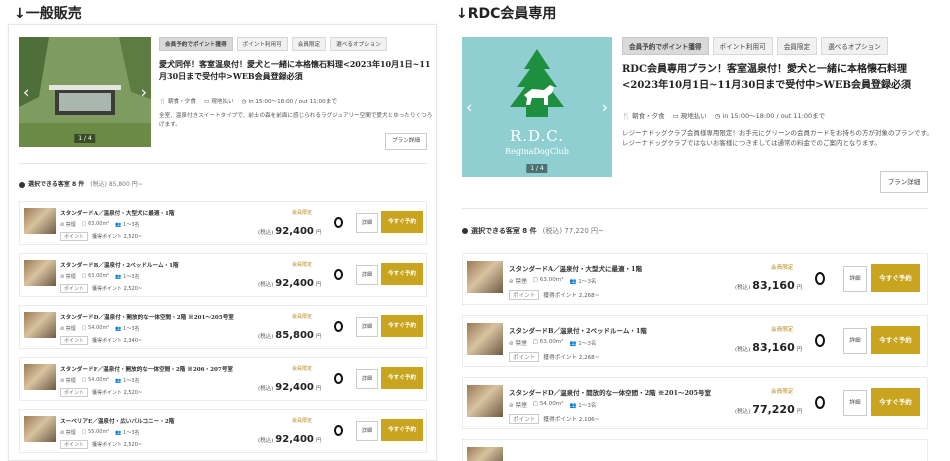  I want to click on available-rooms-summary: 選択できる客室 8 件 (税込) 77,220 円~, so click(533, 231).